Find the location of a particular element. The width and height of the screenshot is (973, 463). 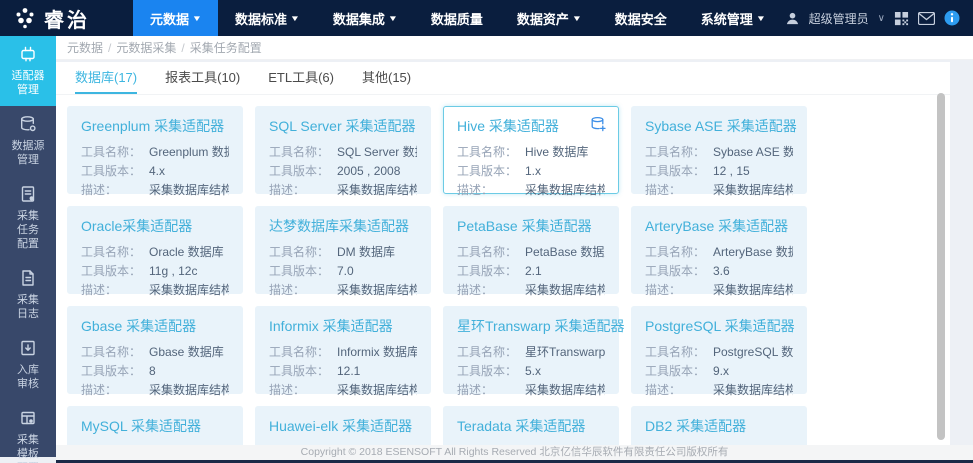

qr-code-icon is located at coordinates (901, 18).